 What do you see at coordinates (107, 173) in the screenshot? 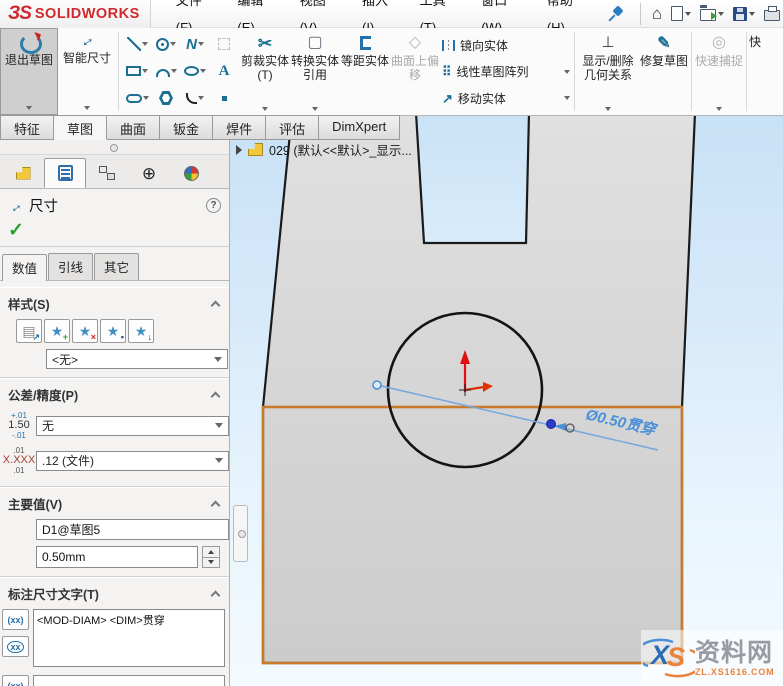
I see `configuration-manager-tab` at bounding box center [107, 173].